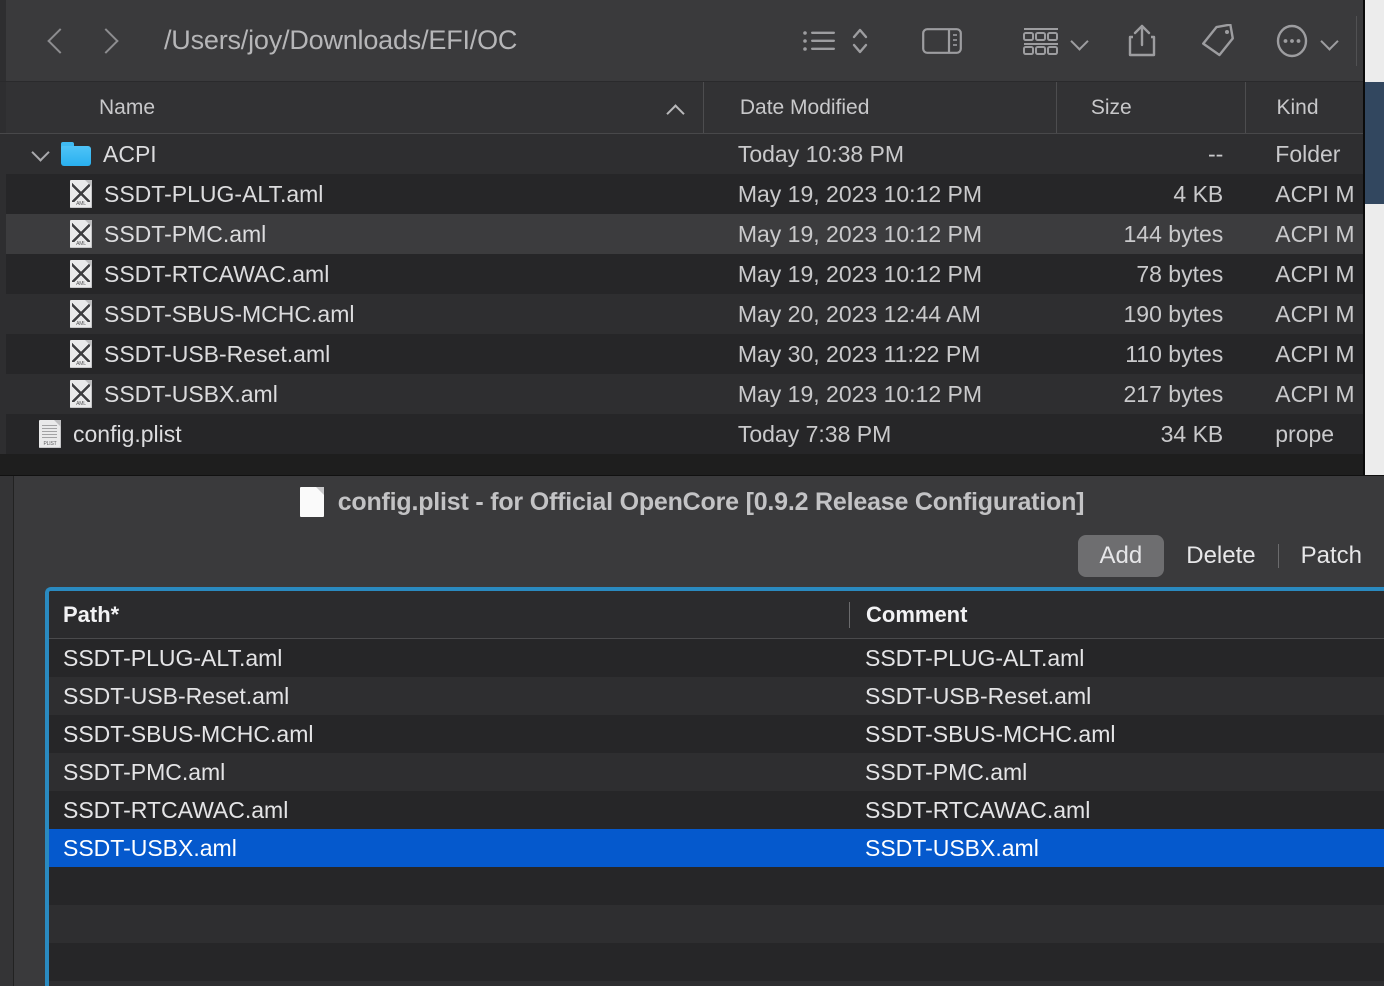  I want to click on table-header-row: Path* Comment, so click(716, 615).